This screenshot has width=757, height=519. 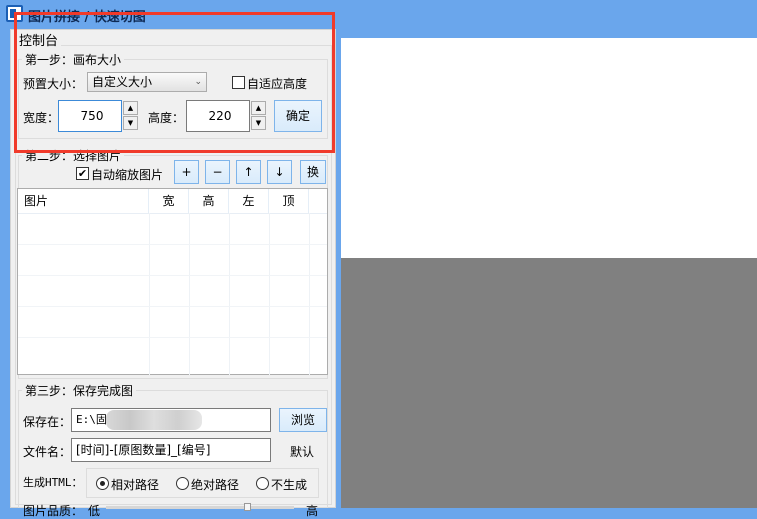 I want to click on remove-image-button: −, so click(x=217, y=172).